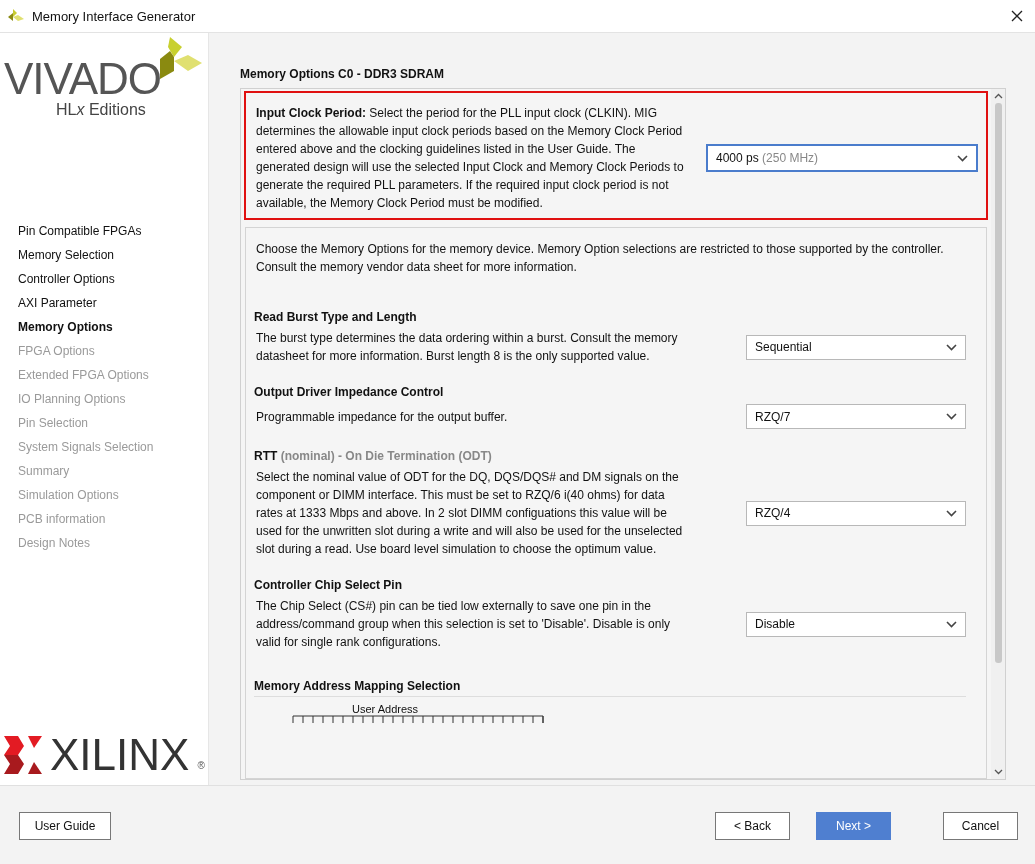 This screenshot has height=864, width=1035. Describe the element at coordinates (980, 826) in the screenshot. I see `dialog-button: Cancel` at that location.